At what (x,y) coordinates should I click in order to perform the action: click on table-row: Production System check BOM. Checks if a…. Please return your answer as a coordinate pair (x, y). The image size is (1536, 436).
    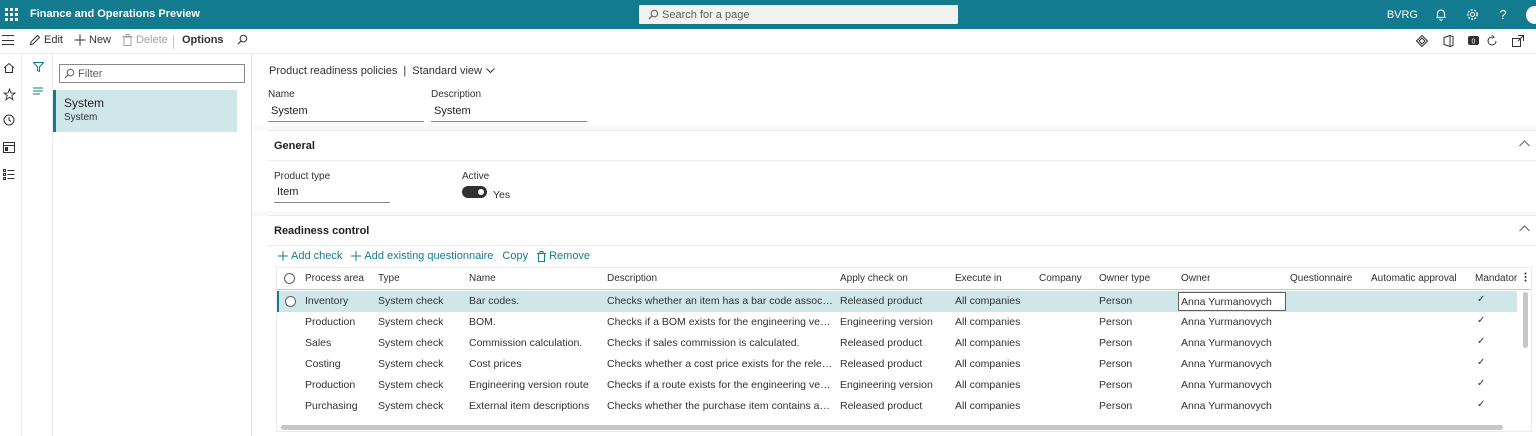
    Looking at the image, I should click on (897, 322).